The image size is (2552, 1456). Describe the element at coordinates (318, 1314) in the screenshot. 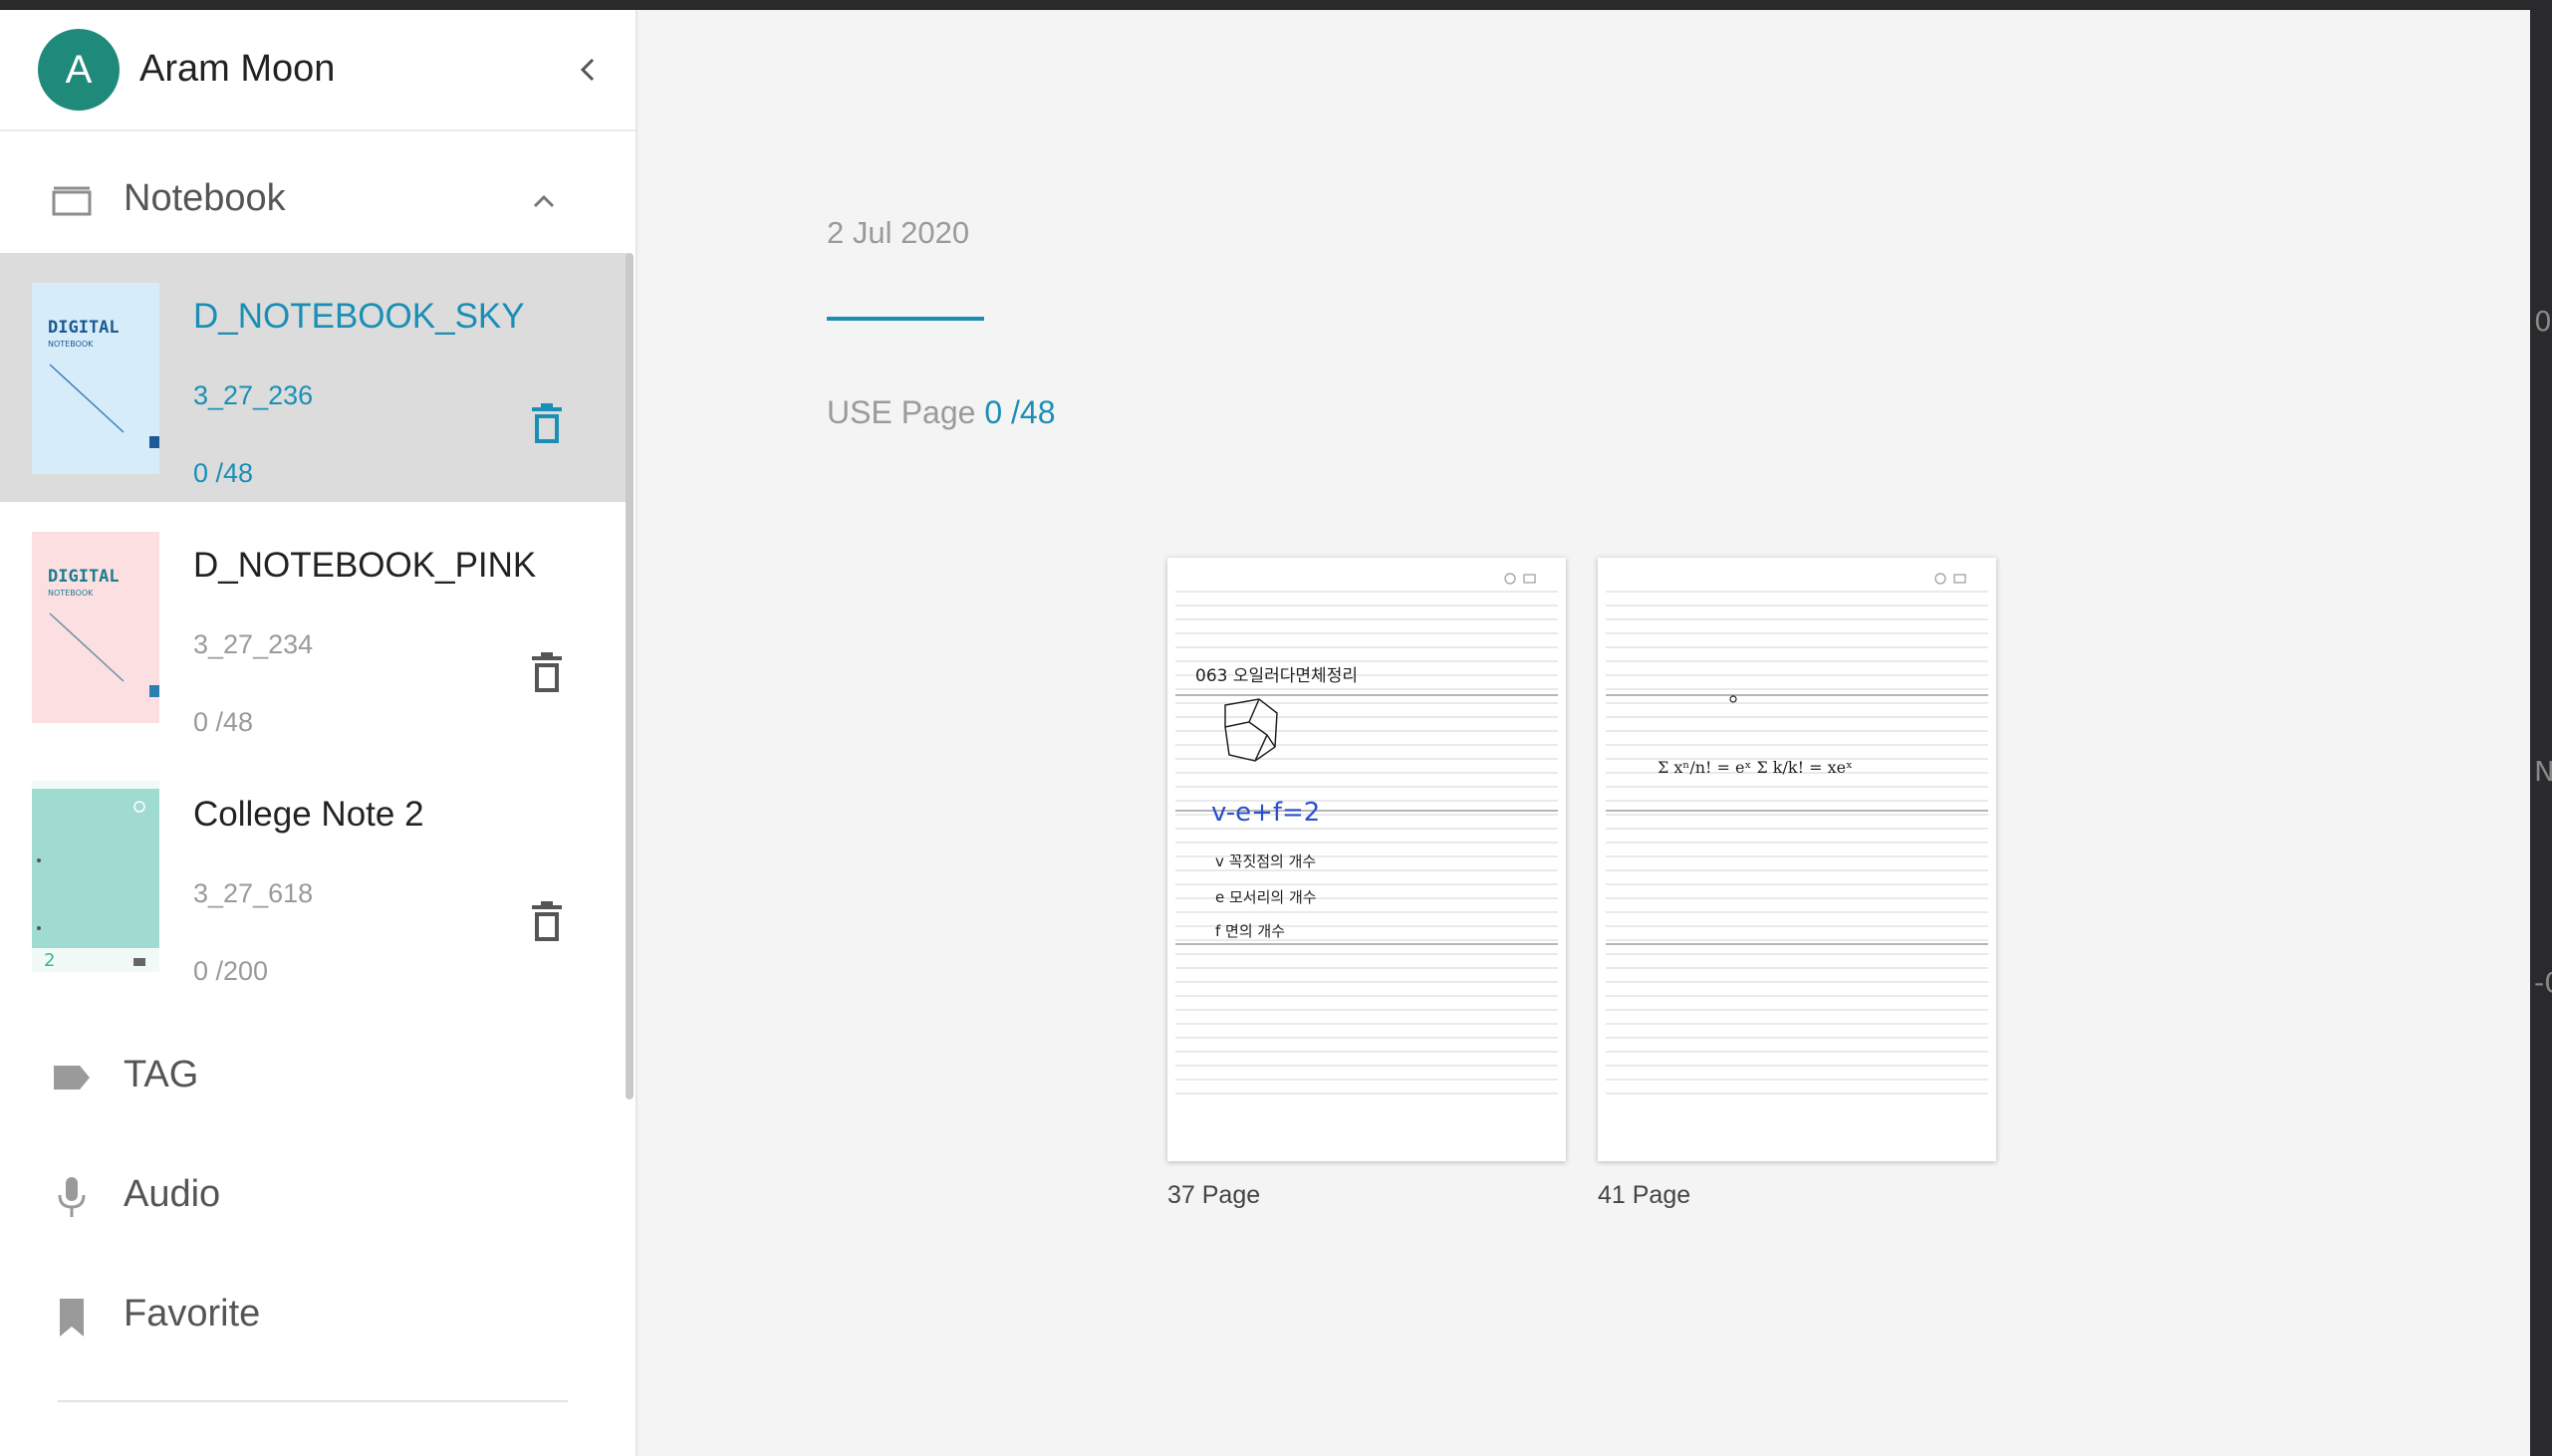

I see `sidebar-item-favorite: Favorite` at that location.